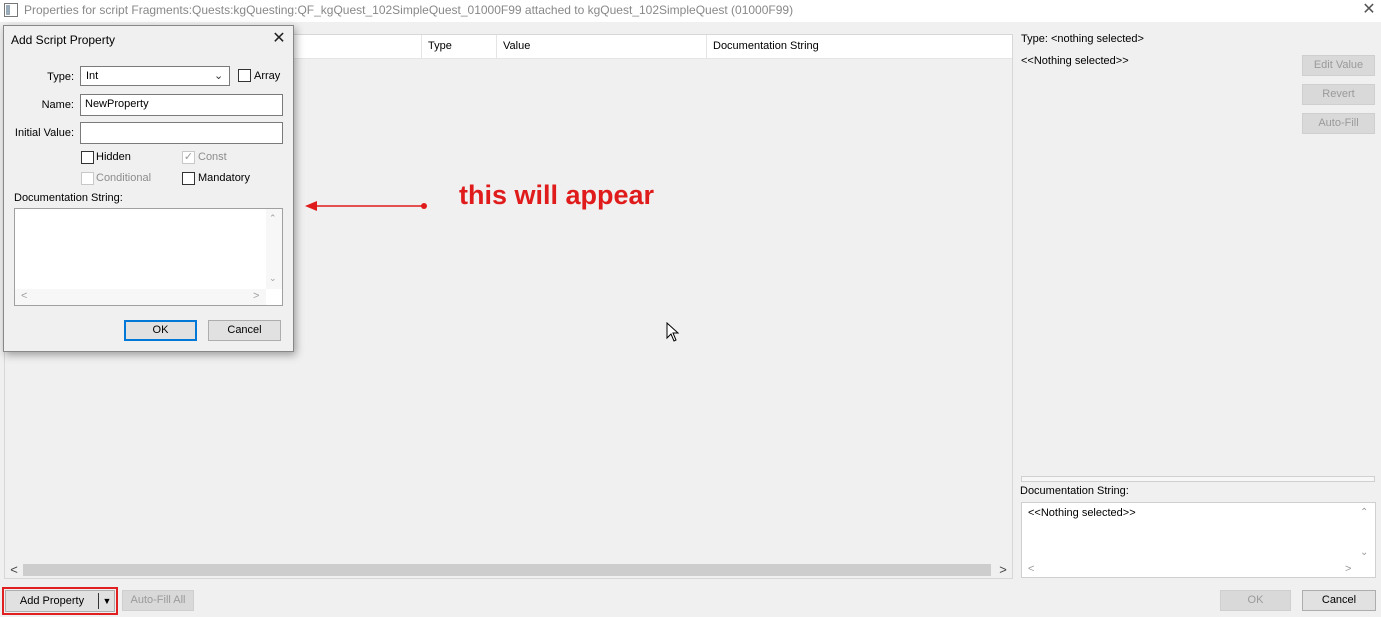  I want to click on mandatory-label: Mandatory, so click(224, 178).